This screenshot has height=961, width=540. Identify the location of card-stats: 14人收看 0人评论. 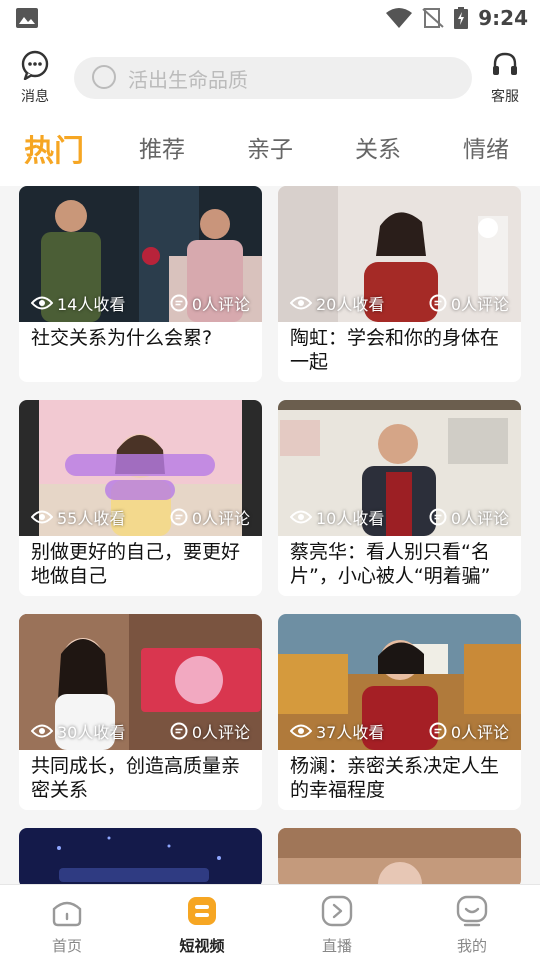
(140, 303).